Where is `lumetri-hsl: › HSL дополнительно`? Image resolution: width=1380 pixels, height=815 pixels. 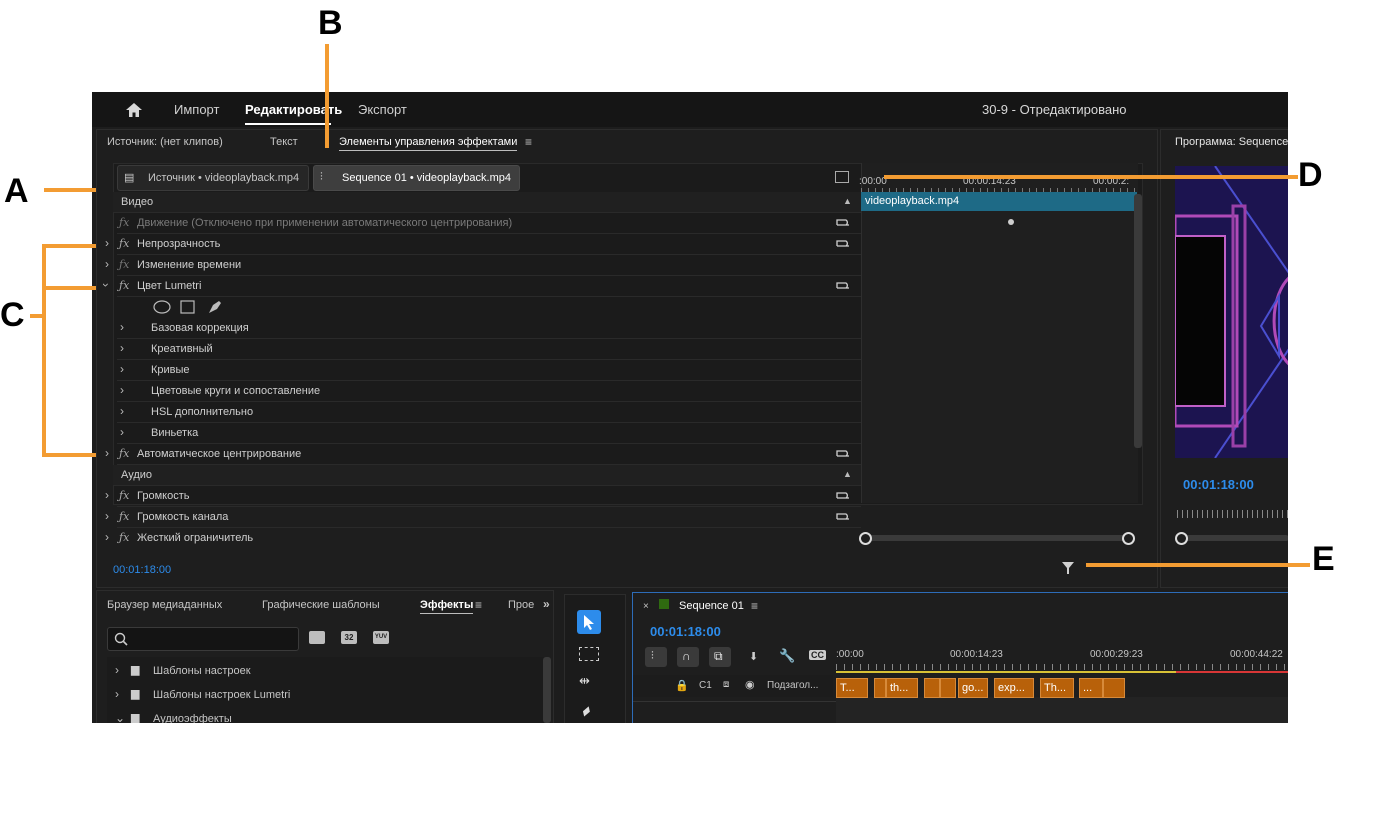 lumetri-hsl: › HSL дополнительно is located at coordinates (489, 412).